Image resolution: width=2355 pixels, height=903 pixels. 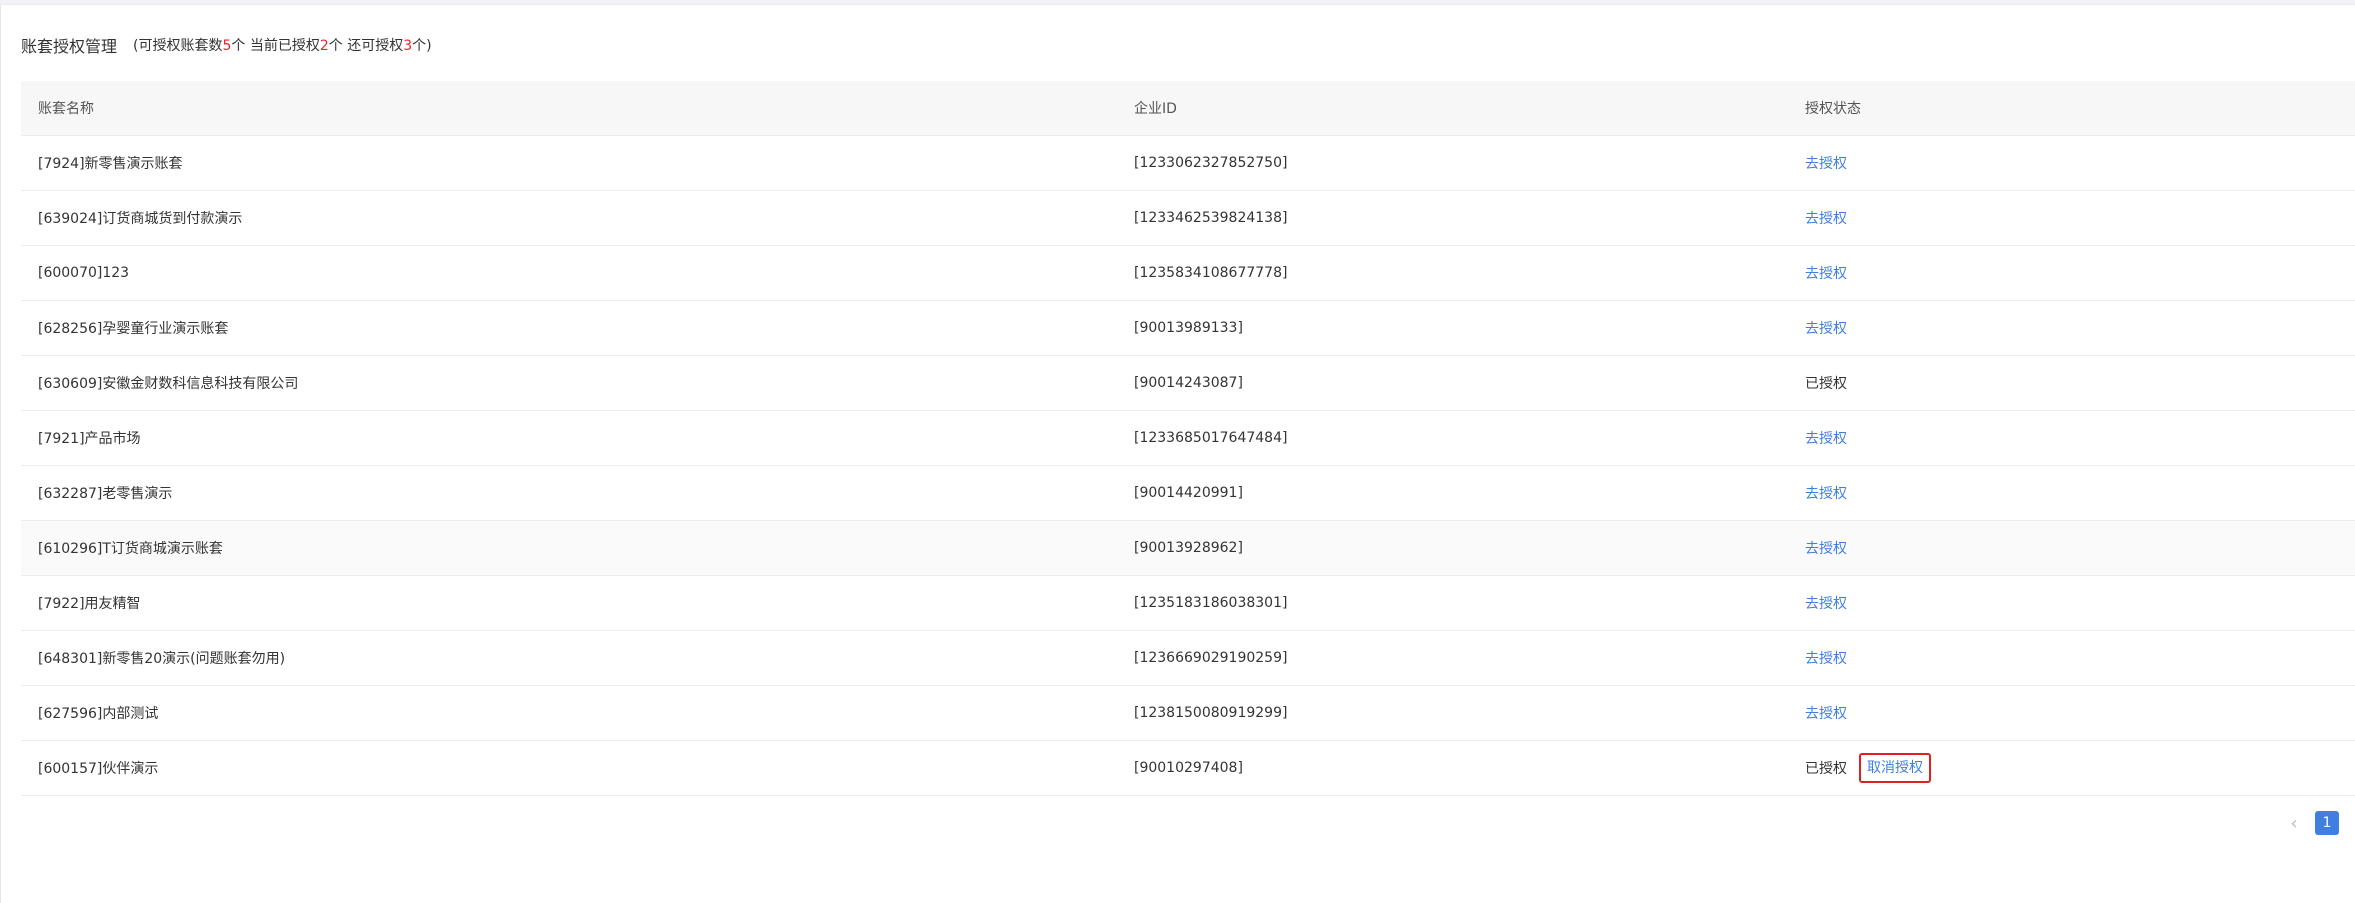 I want to click on account-set-name: [7922]用友精智, so click(x=89, y=604).